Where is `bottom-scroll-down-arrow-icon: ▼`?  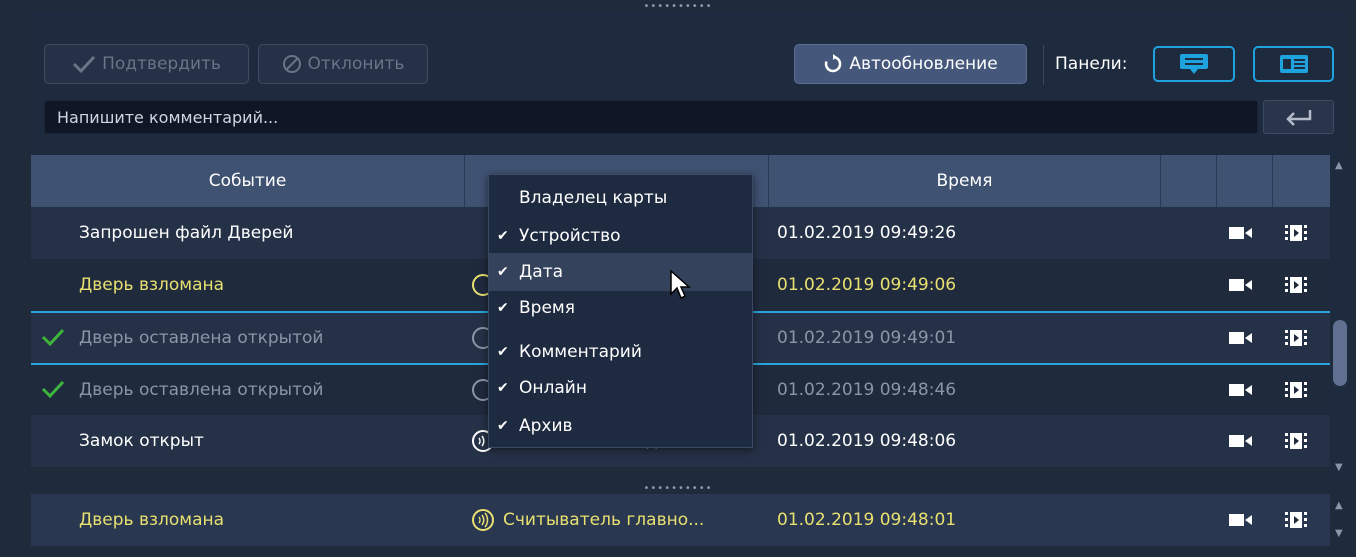
bottom-scroll-down-arrow-icon: ▼ is located at coordinates (1339, 533).